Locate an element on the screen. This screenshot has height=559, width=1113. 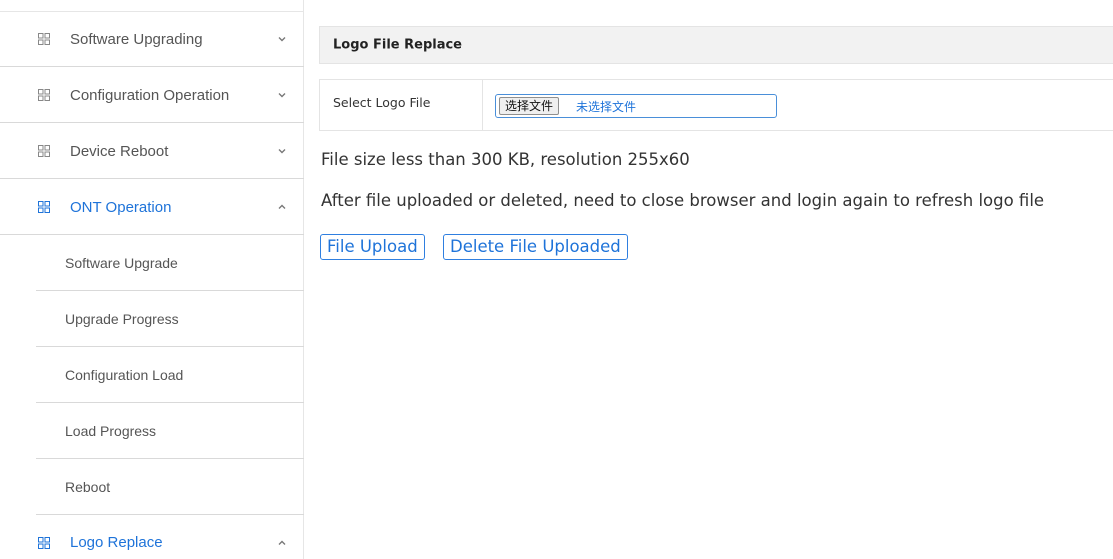
sidebar-item-software-upgrading: Software Upgrading is located at coordinates (152, 39).